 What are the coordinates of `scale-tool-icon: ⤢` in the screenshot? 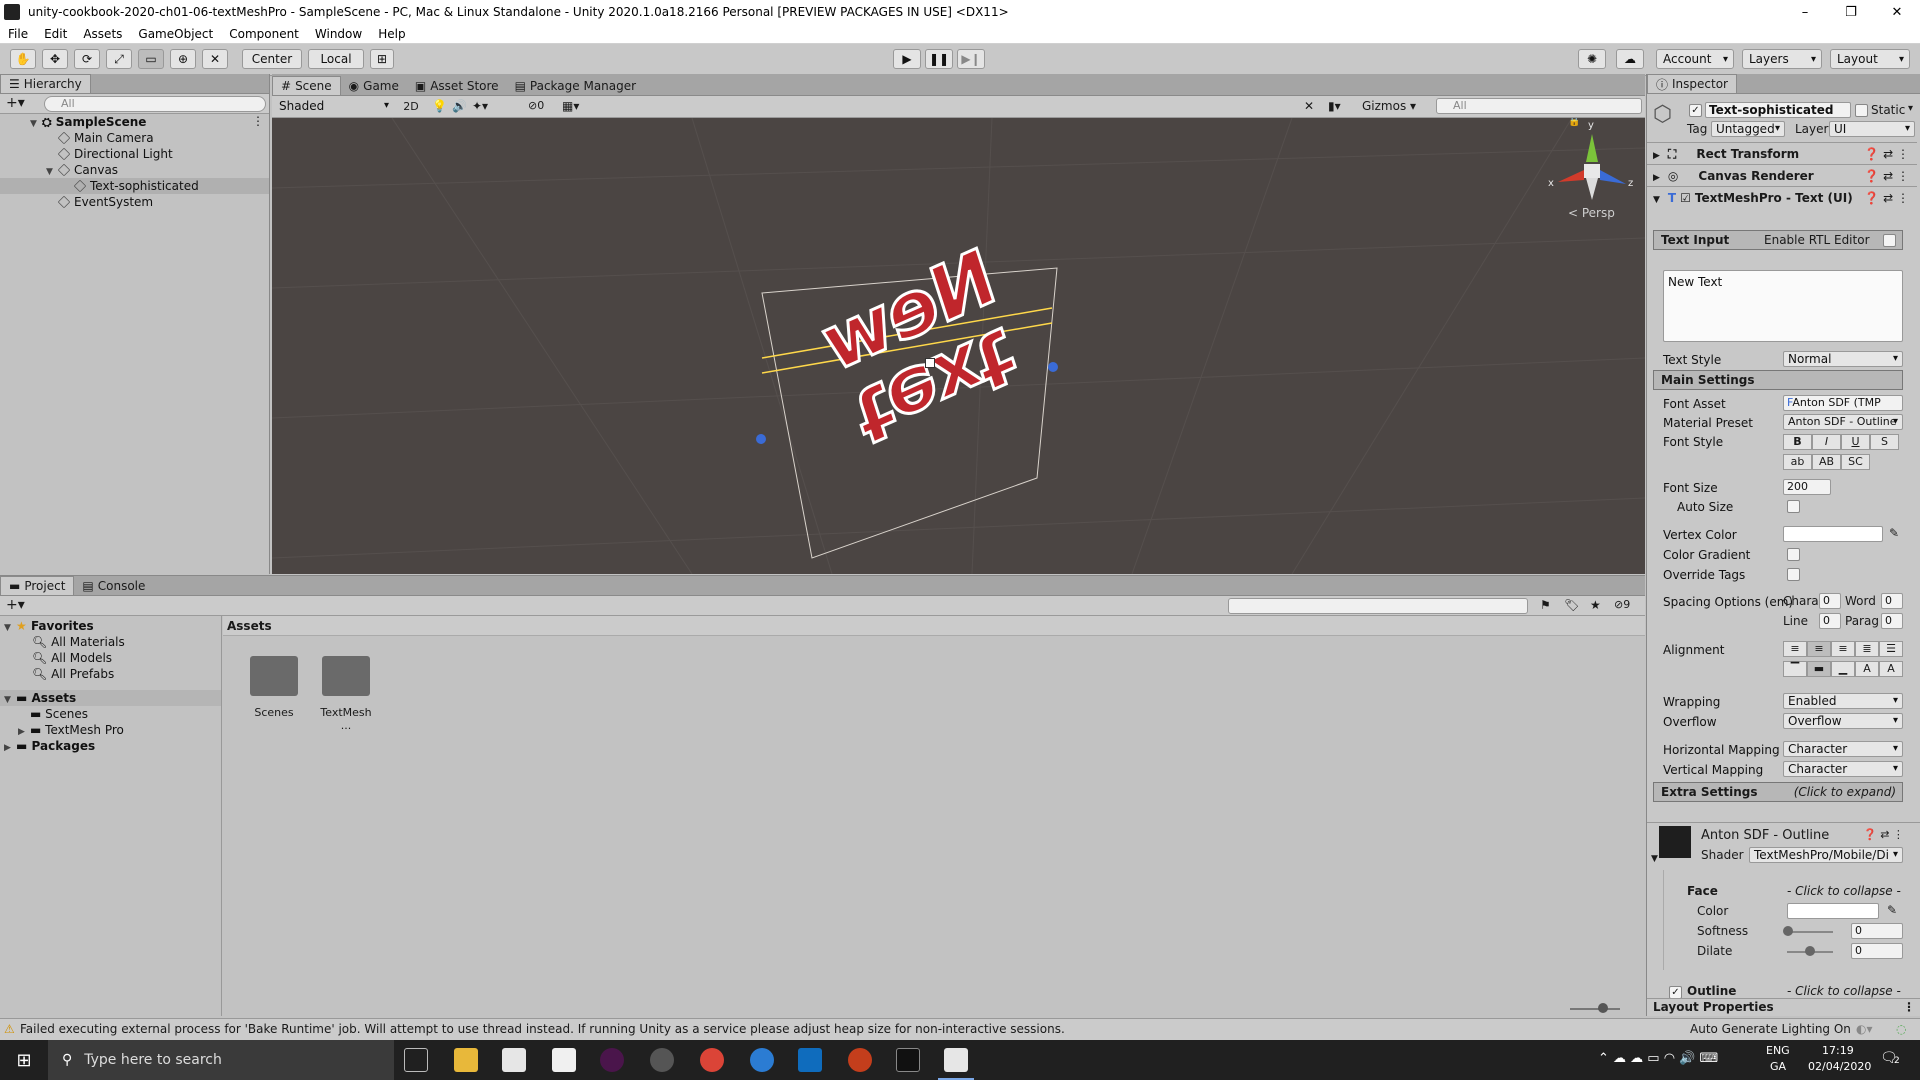 It's located at (119, 59).